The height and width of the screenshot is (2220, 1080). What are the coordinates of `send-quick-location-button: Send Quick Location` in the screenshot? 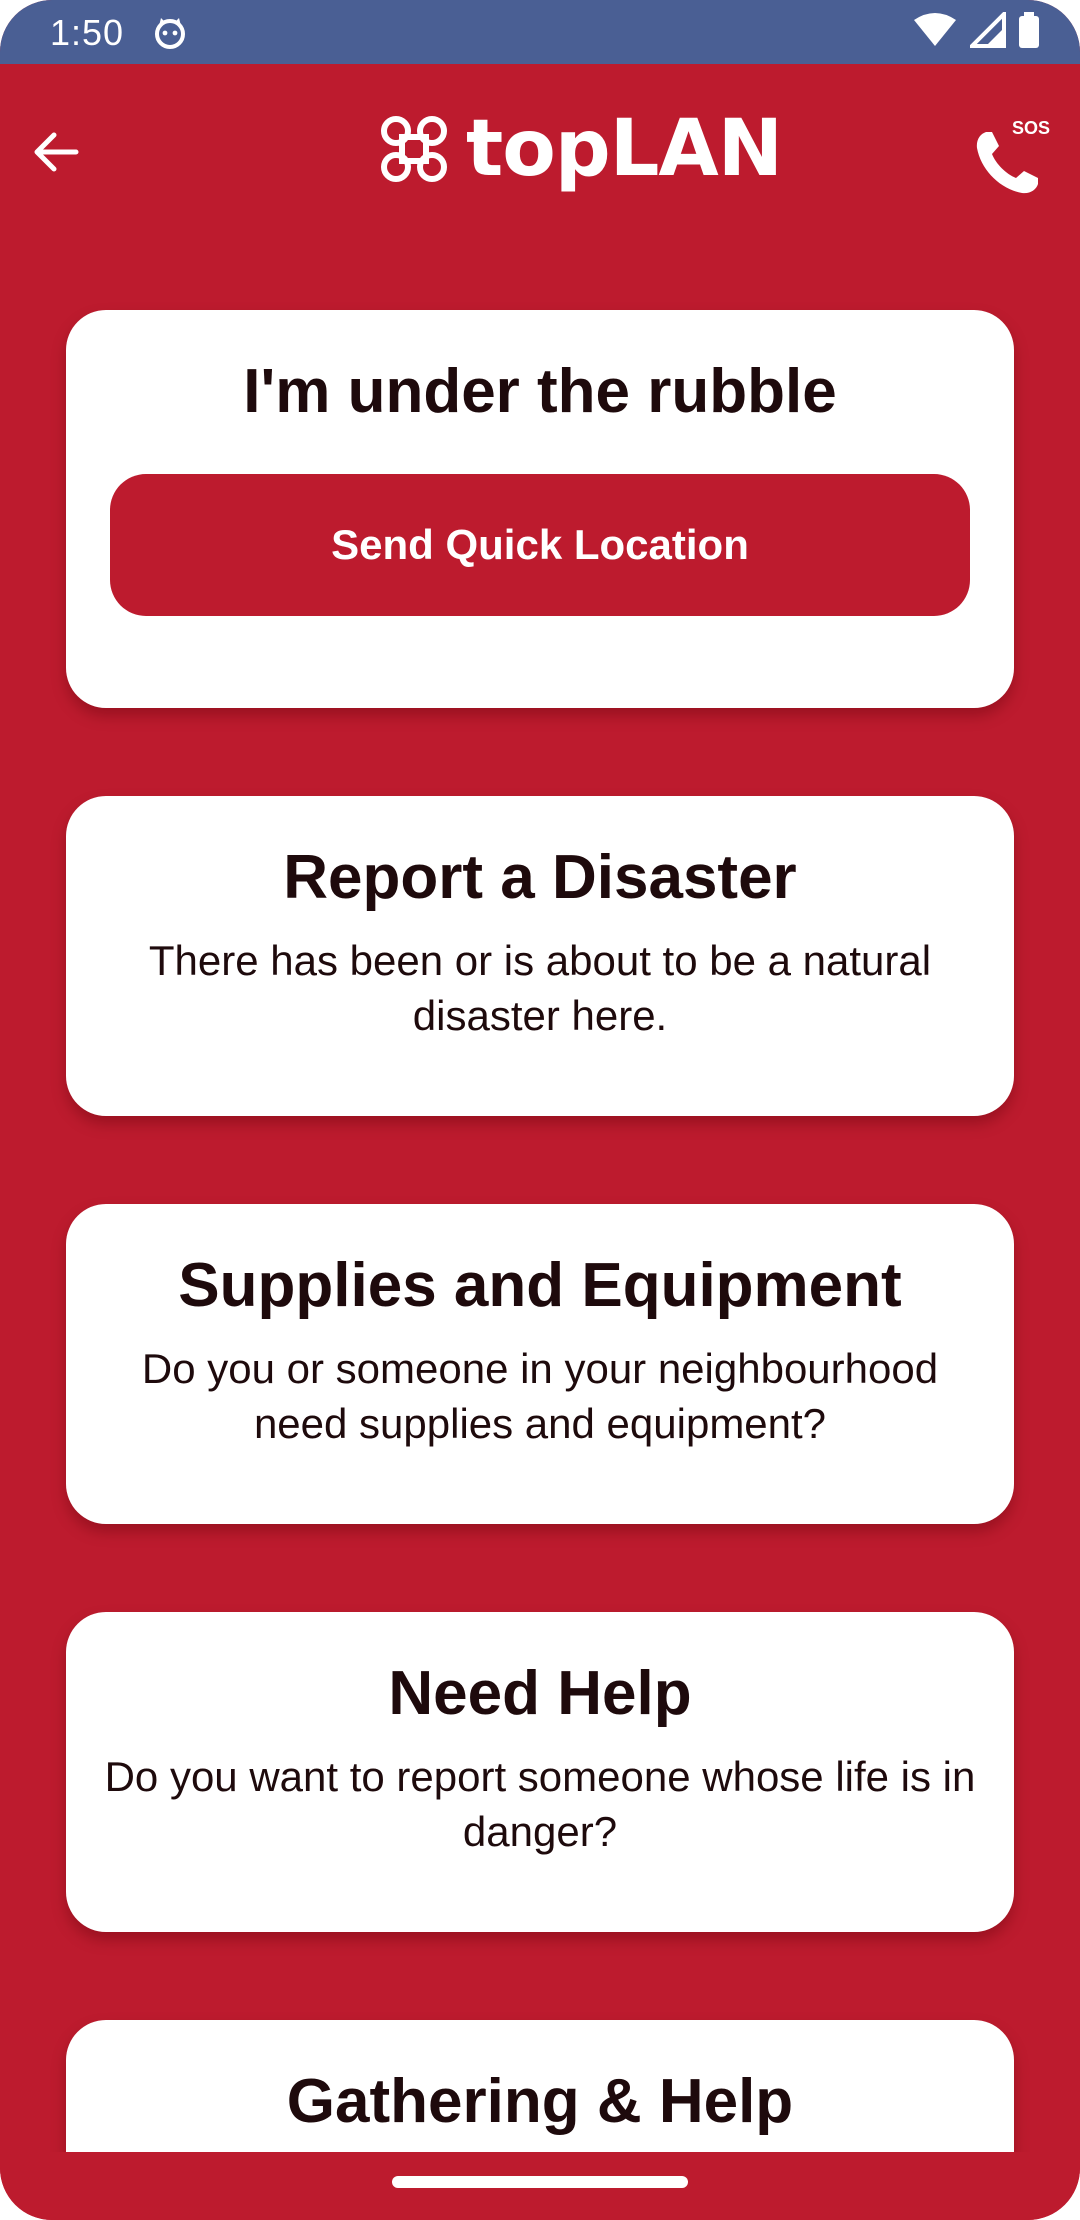 It's located at (540, 545).